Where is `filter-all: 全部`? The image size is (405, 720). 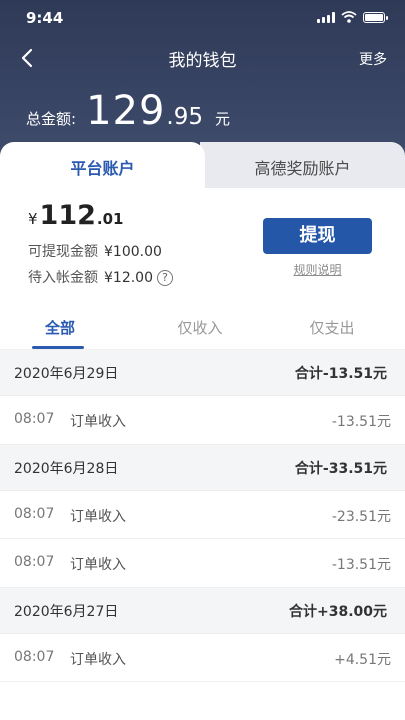
filter-all: 全部 is located at coordinates (60, 327).